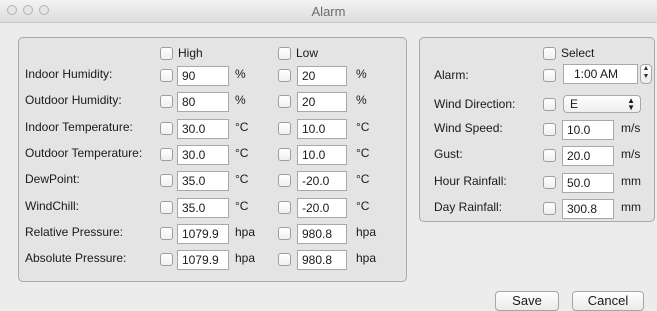 This screenshot has height=311, width=657. What do you see at coordinates (448, 154) in the screenshot?
I see `row-label: Gust:` at bounding box center [448, 154].